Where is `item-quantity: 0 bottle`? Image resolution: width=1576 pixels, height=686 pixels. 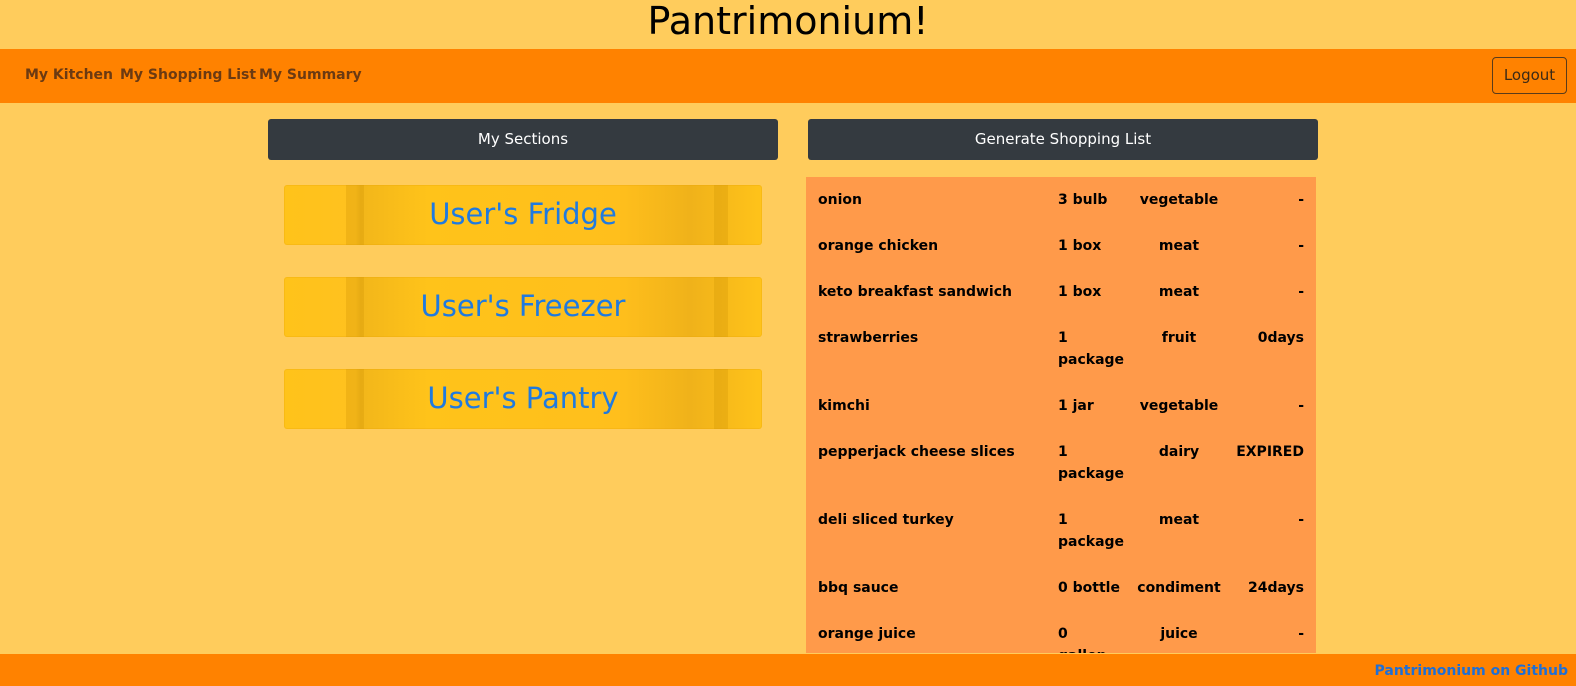
item-quantity: 0 bottle is located at coordinates (1089, 588).